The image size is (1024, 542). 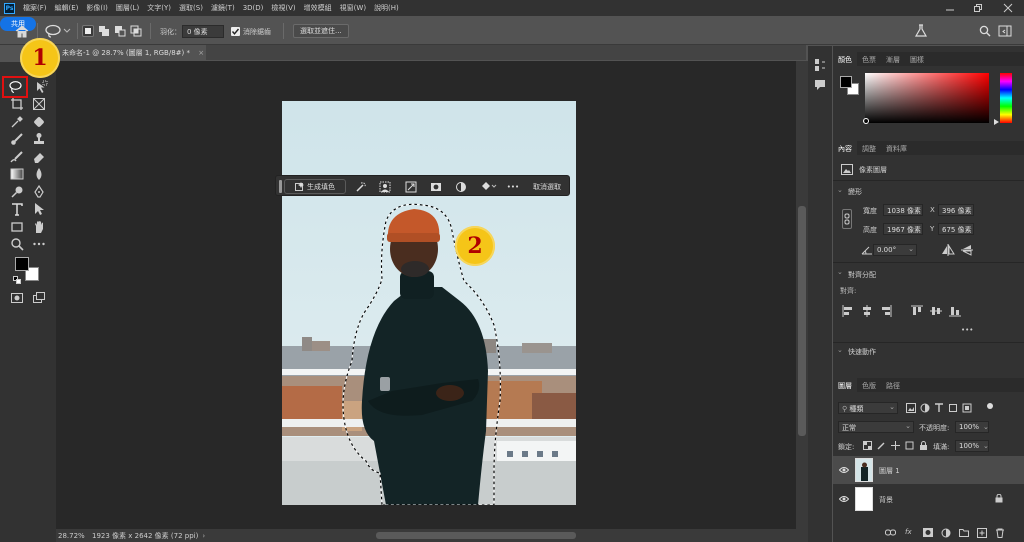 What do you see at coordinates (41, 87) in the screenshot?
I see `object-select-tool-icon` at bounding box center [41, 87].